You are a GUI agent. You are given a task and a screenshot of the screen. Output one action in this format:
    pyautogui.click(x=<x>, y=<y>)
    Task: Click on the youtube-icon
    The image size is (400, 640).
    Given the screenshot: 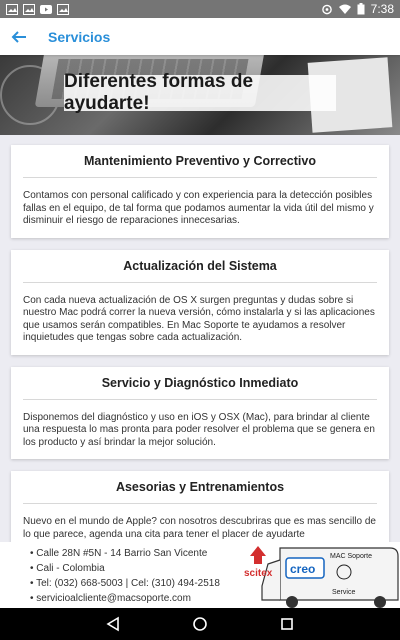 What is the action you would take?
    pyautogui.click(x=46, y=9)
    